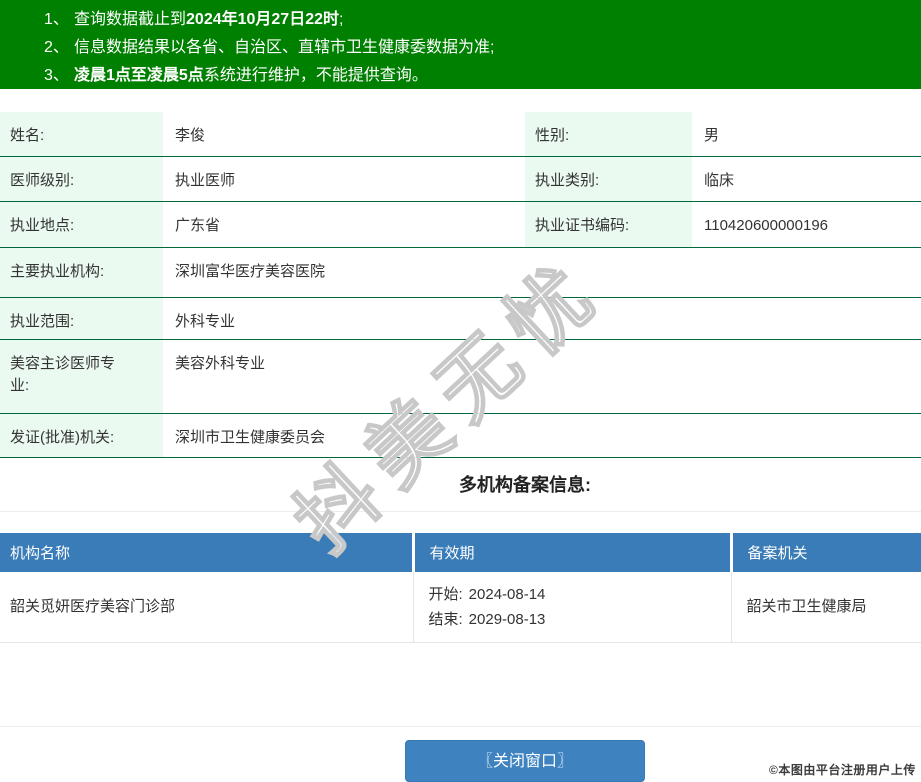  What do you see at coordinates (344, 134) in the screenshot?
I see `field-value-name: 李俊` at bounding box center [344, 134].